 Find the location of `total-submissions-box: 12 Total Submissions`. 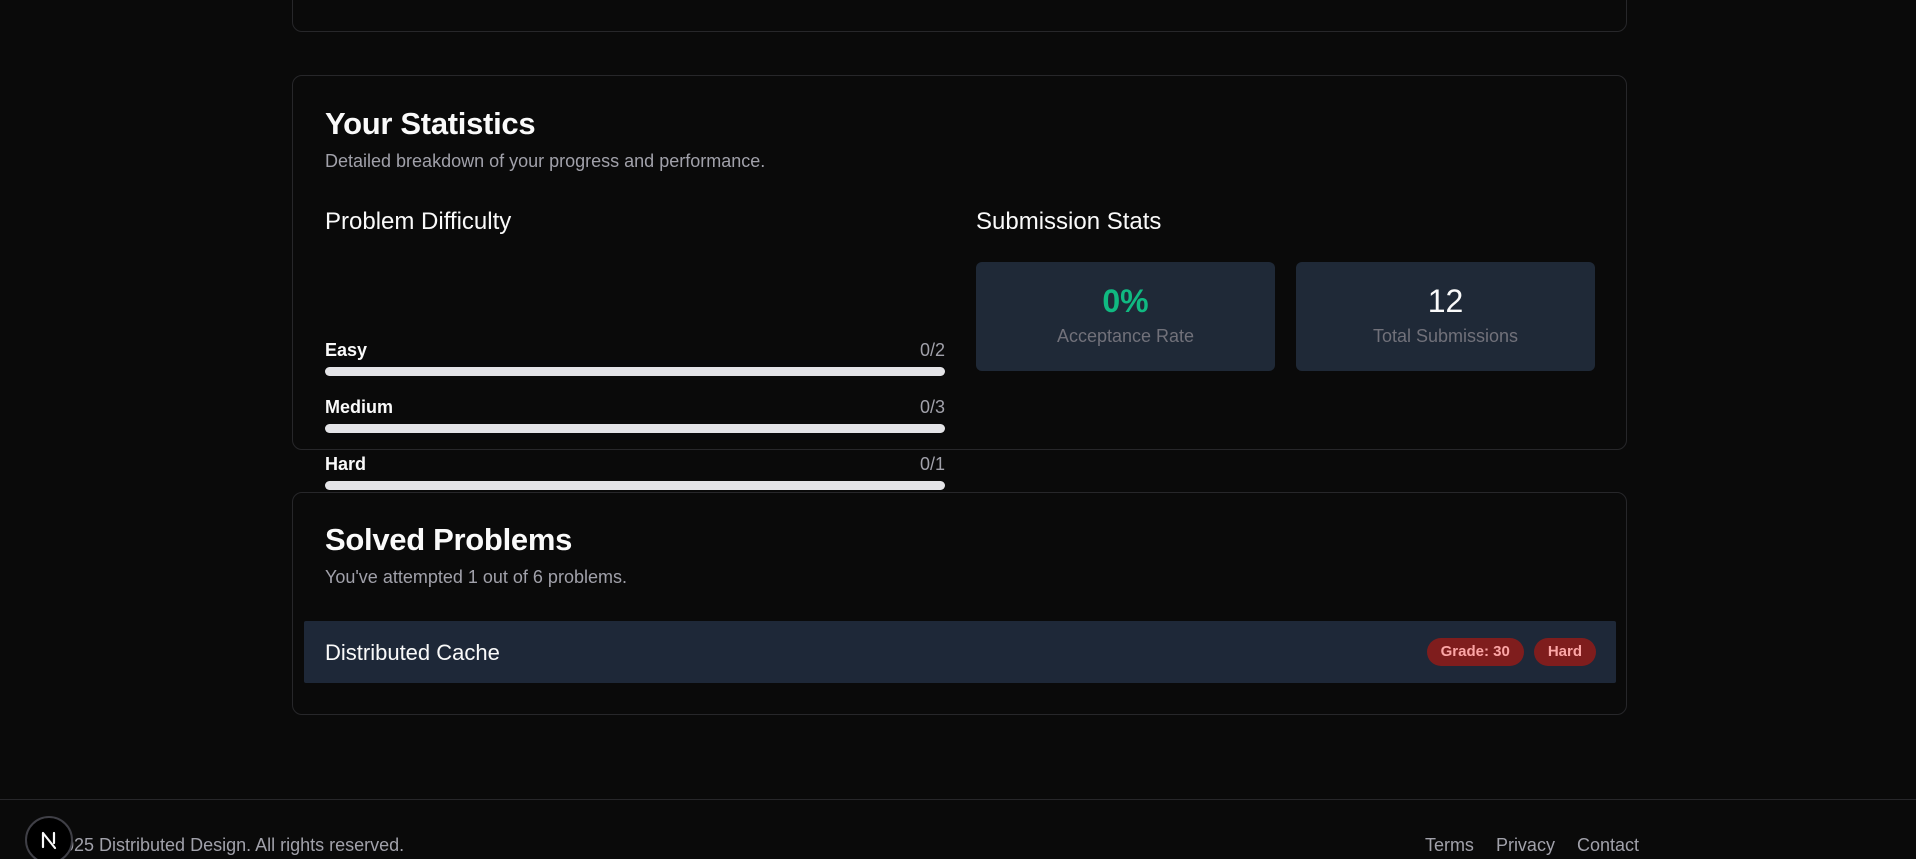

total-submissions-box: 12 Total Submissions is located at coordinates (1445, 316).